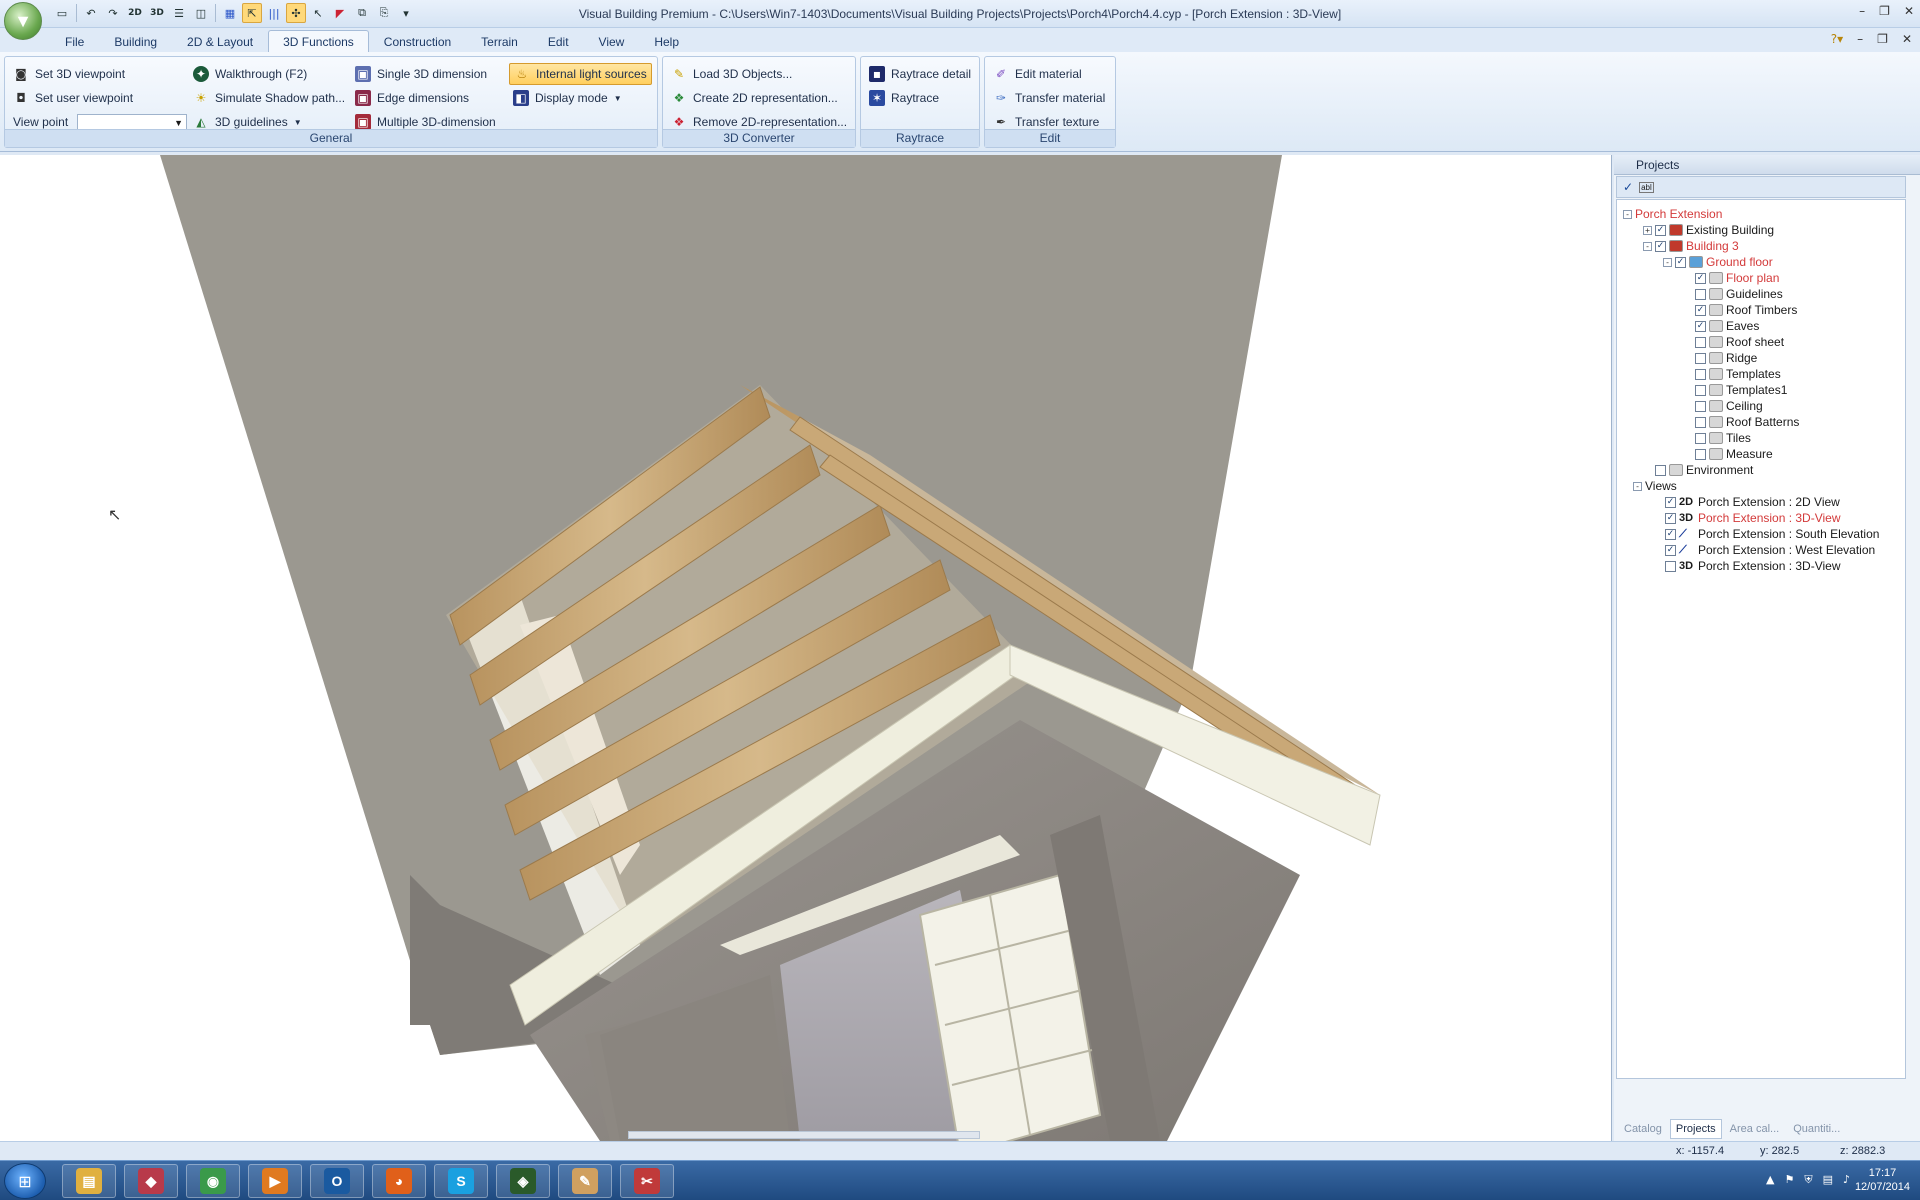  What do you see at coordinates (1846, 1180) in the screenshot?
I see `volume-icon: ♪` at bounding box center [1846, 1180].